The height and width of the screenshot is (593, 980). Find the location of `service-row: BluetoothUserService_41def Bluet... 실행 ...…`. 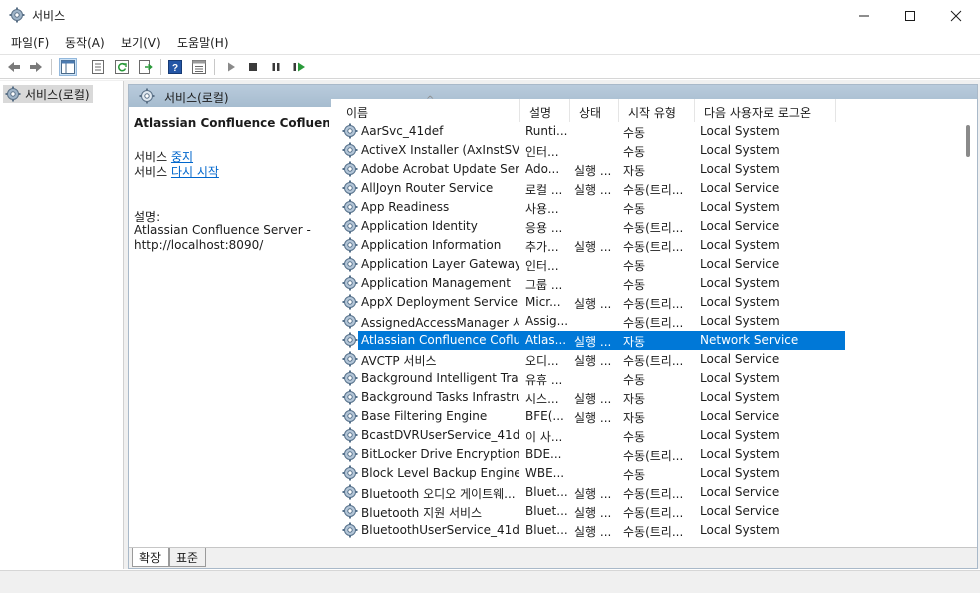

service-row: BluetoothUserService_41def Bluet... 실행 ...… is located at coordinates (589, 530).